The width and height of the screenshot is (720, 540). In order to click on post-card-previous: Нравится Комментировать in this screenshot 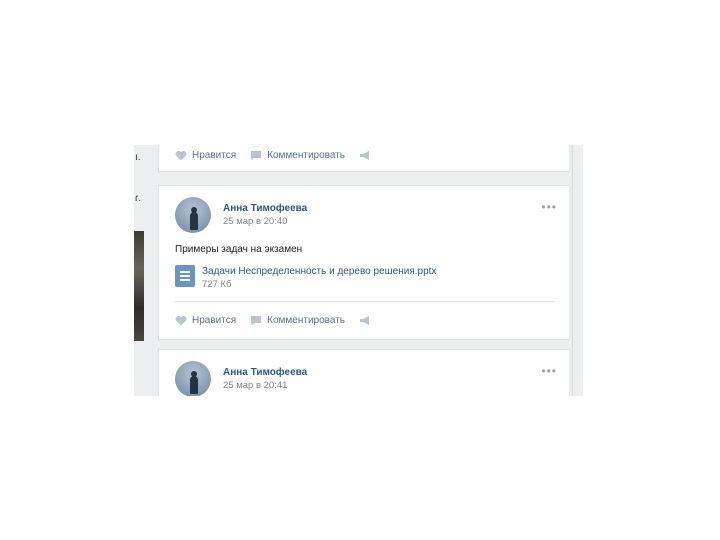, I will do `click(364, 158)`.